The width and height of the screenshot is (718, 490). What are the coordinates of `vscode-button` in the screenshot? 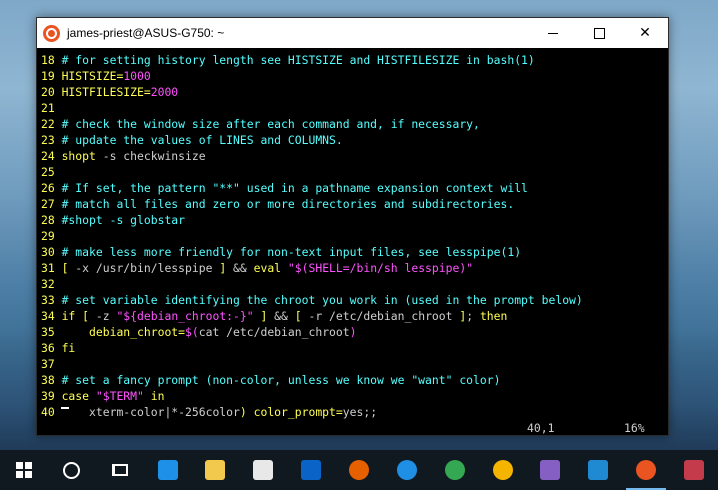 It's located at (598, 470).